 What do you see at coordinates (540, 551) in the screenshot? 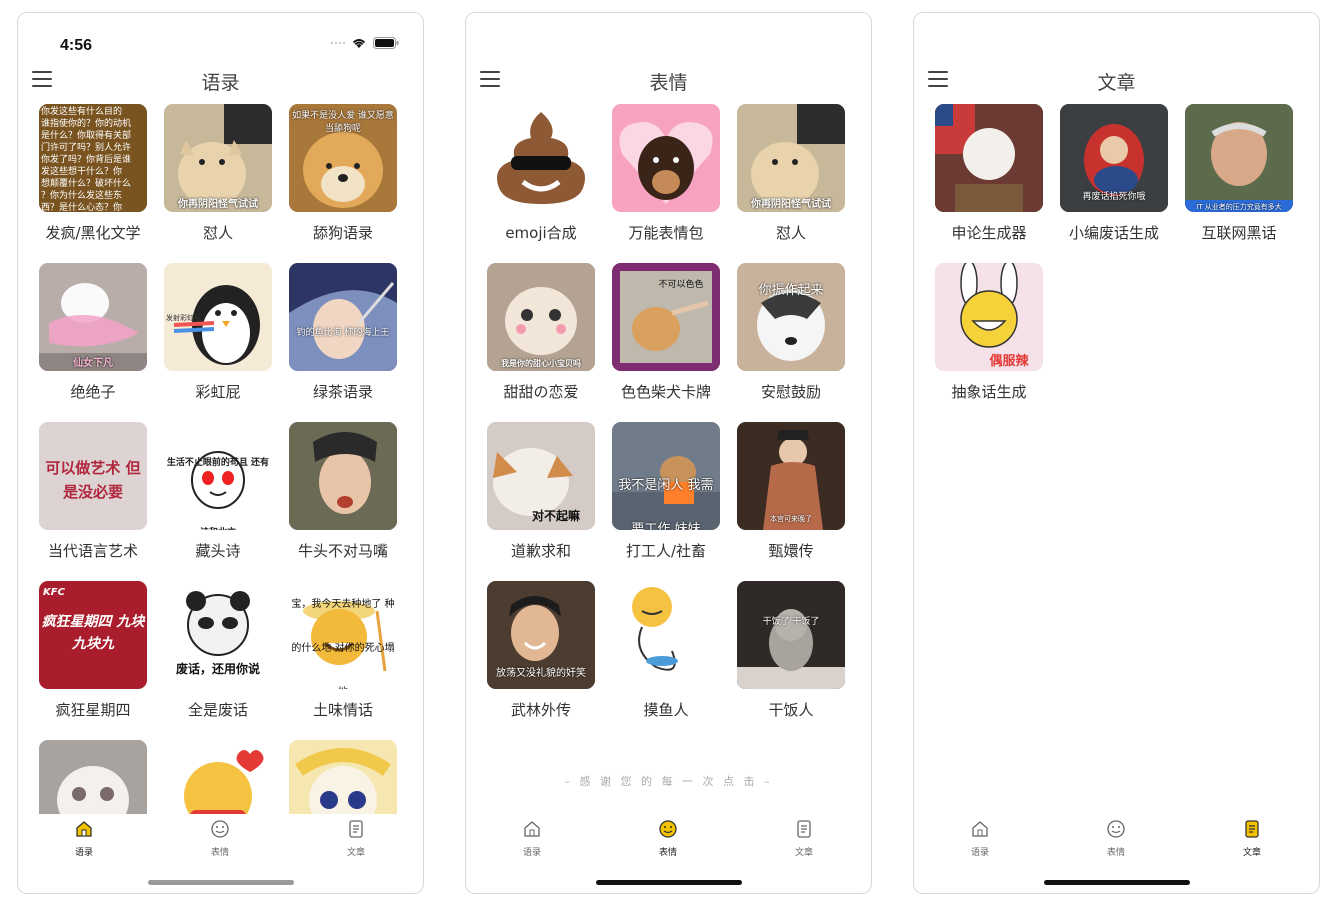
I see `item-label: 道歉求和` at bounding box center [540, 551].